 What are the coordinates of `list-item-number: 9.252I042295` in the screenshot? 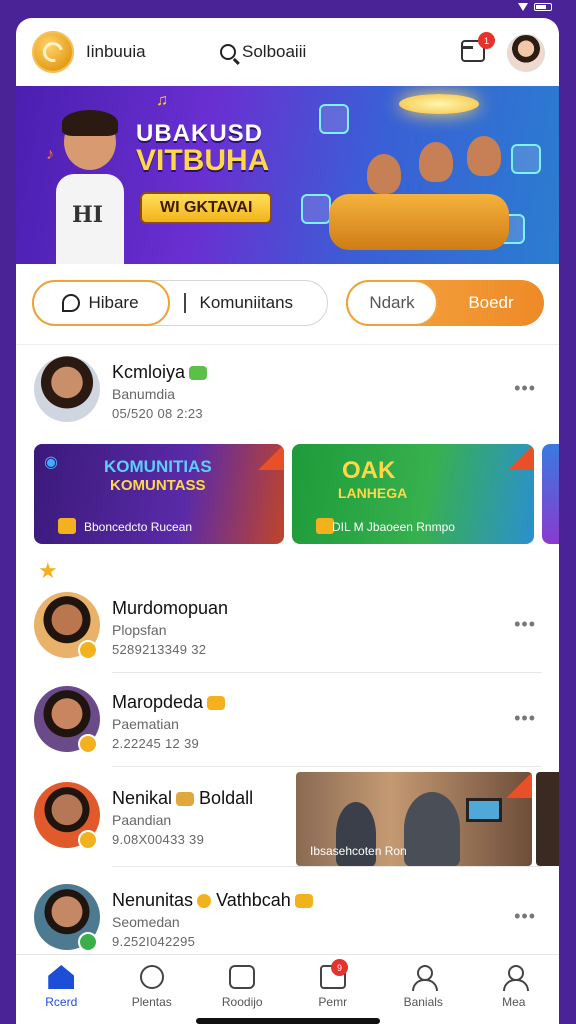 It's located at (154, 941).